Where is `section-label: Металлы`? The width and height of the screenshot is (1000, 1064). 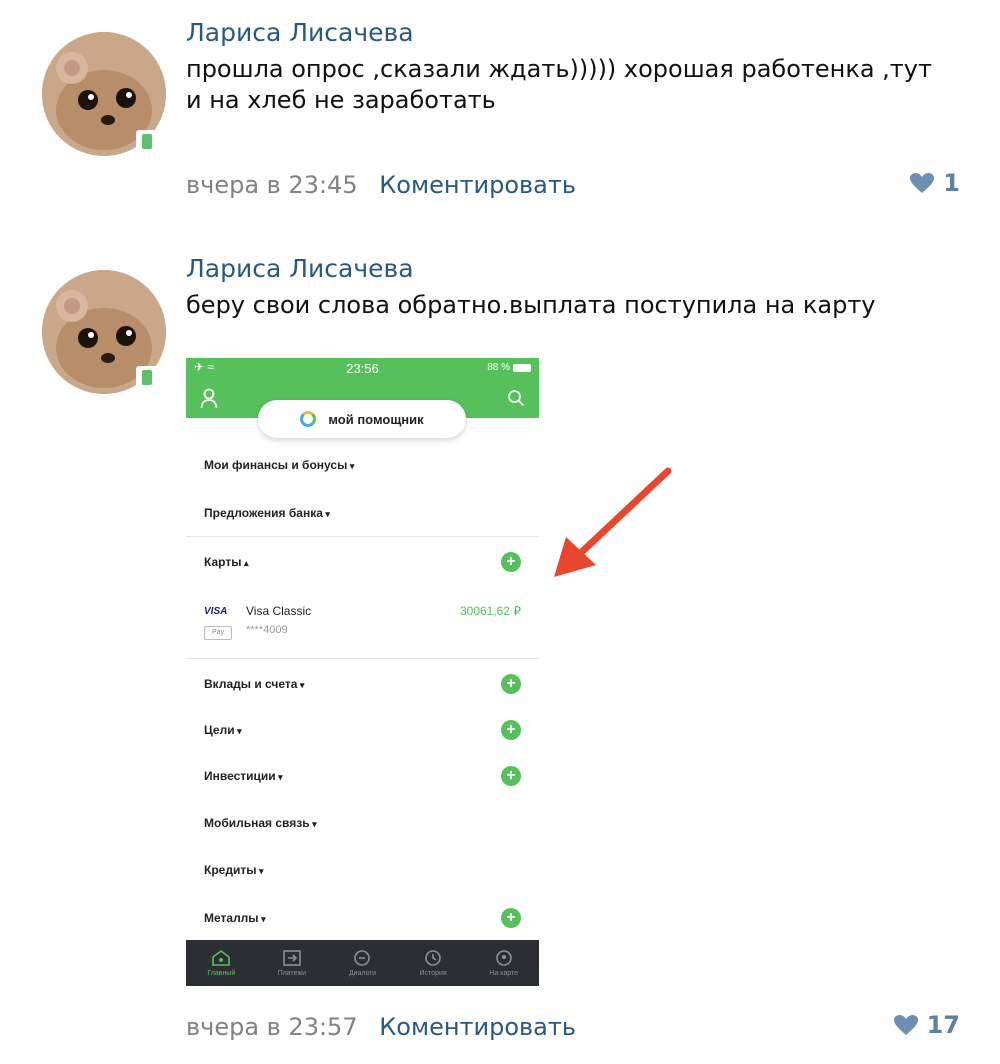 section-label: Металлы is located at coordinates (235, 918).